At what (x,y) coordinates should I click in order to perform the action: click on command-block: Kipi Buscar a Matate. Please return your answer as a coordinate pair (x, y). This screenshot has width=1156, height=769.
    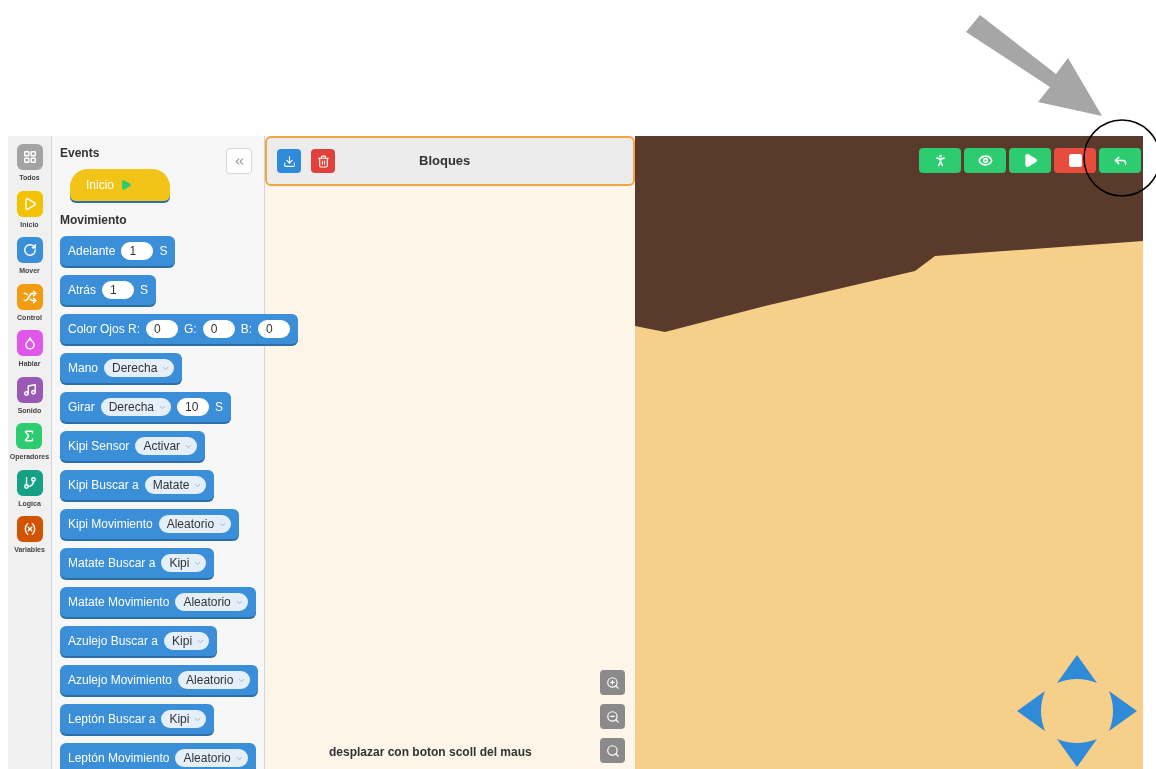
    Looking at the image, I should click on (137, 485).